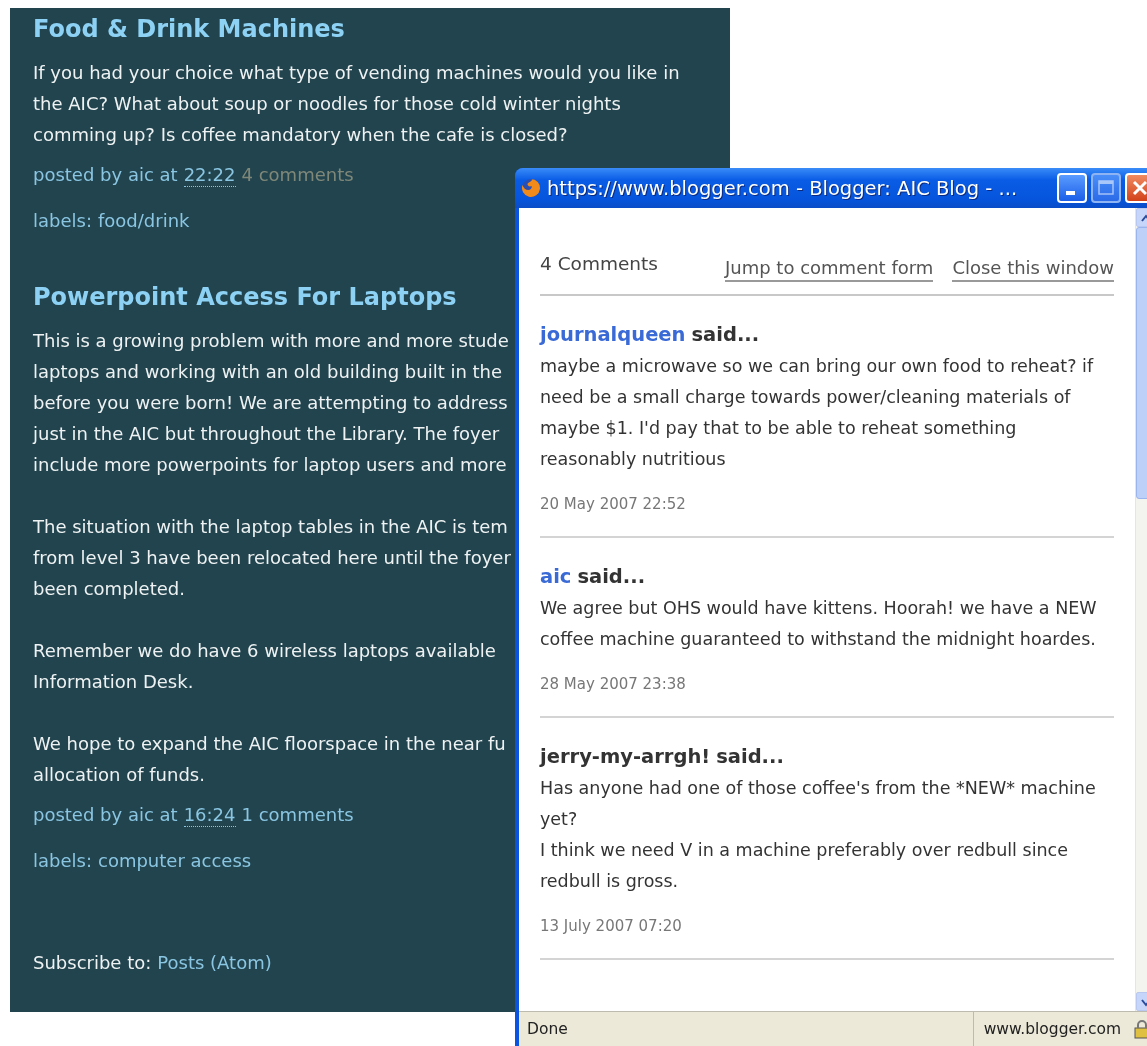 The width and height of the screenshot is (1147, 1046). I want to click on post-paragraph: We hope to expand the AIC floorspace in the near fu allocation of funds., so click(269, 759).